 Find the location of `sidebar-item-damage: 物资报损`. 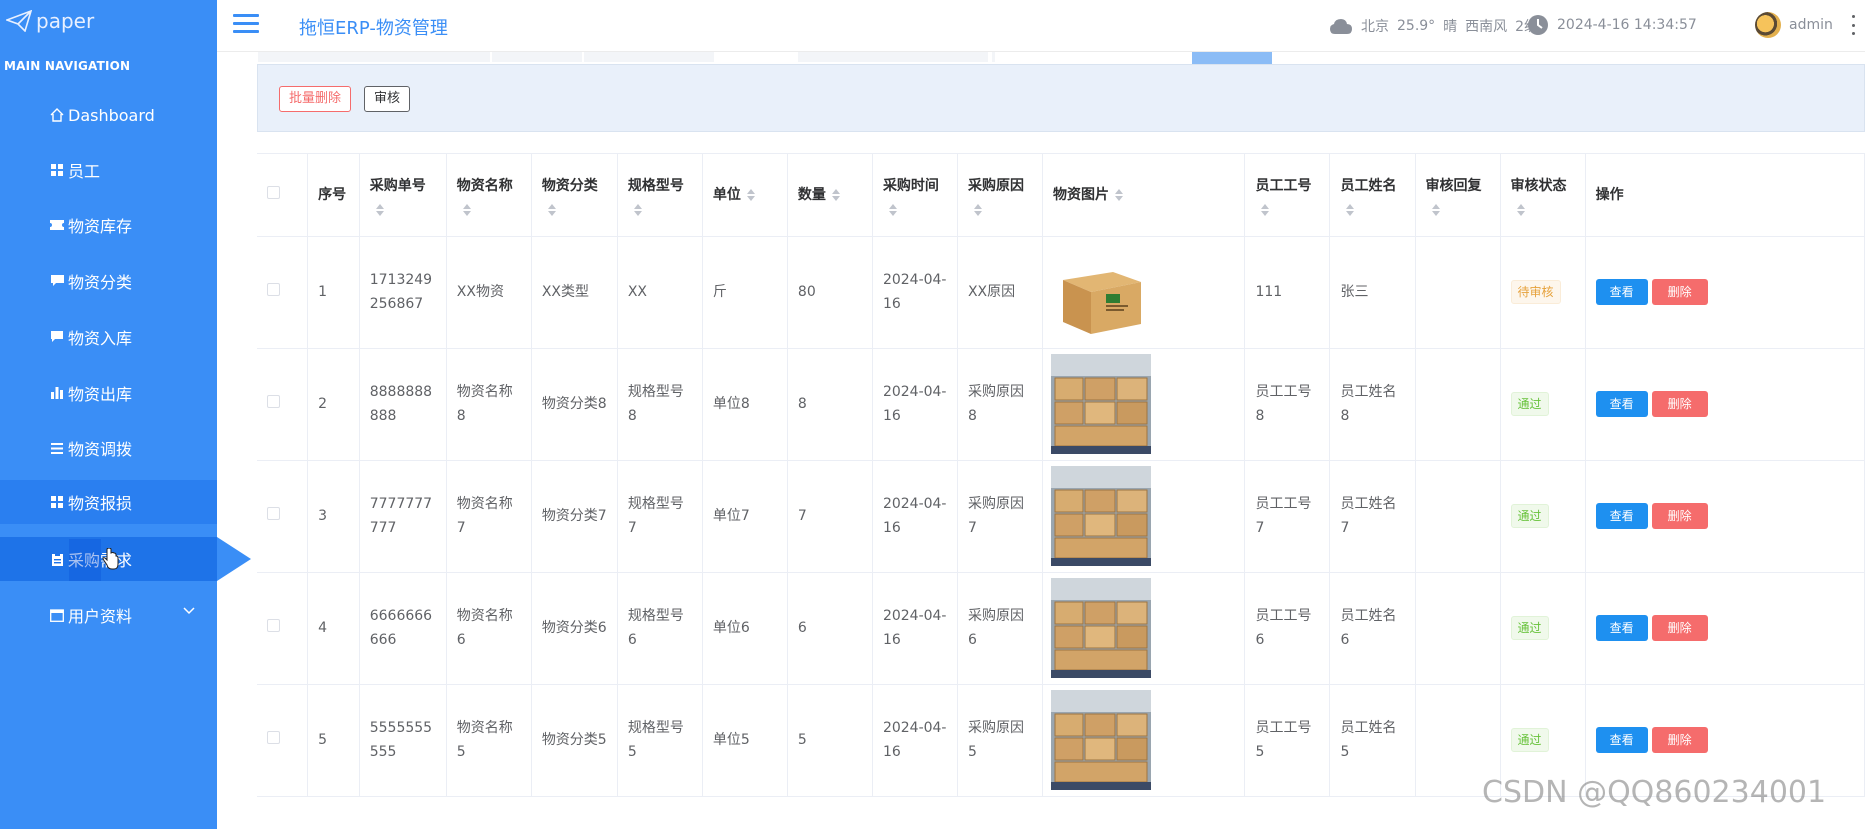

sidebar-item-damage: 物资报损 is located at coordinates (108, 502).